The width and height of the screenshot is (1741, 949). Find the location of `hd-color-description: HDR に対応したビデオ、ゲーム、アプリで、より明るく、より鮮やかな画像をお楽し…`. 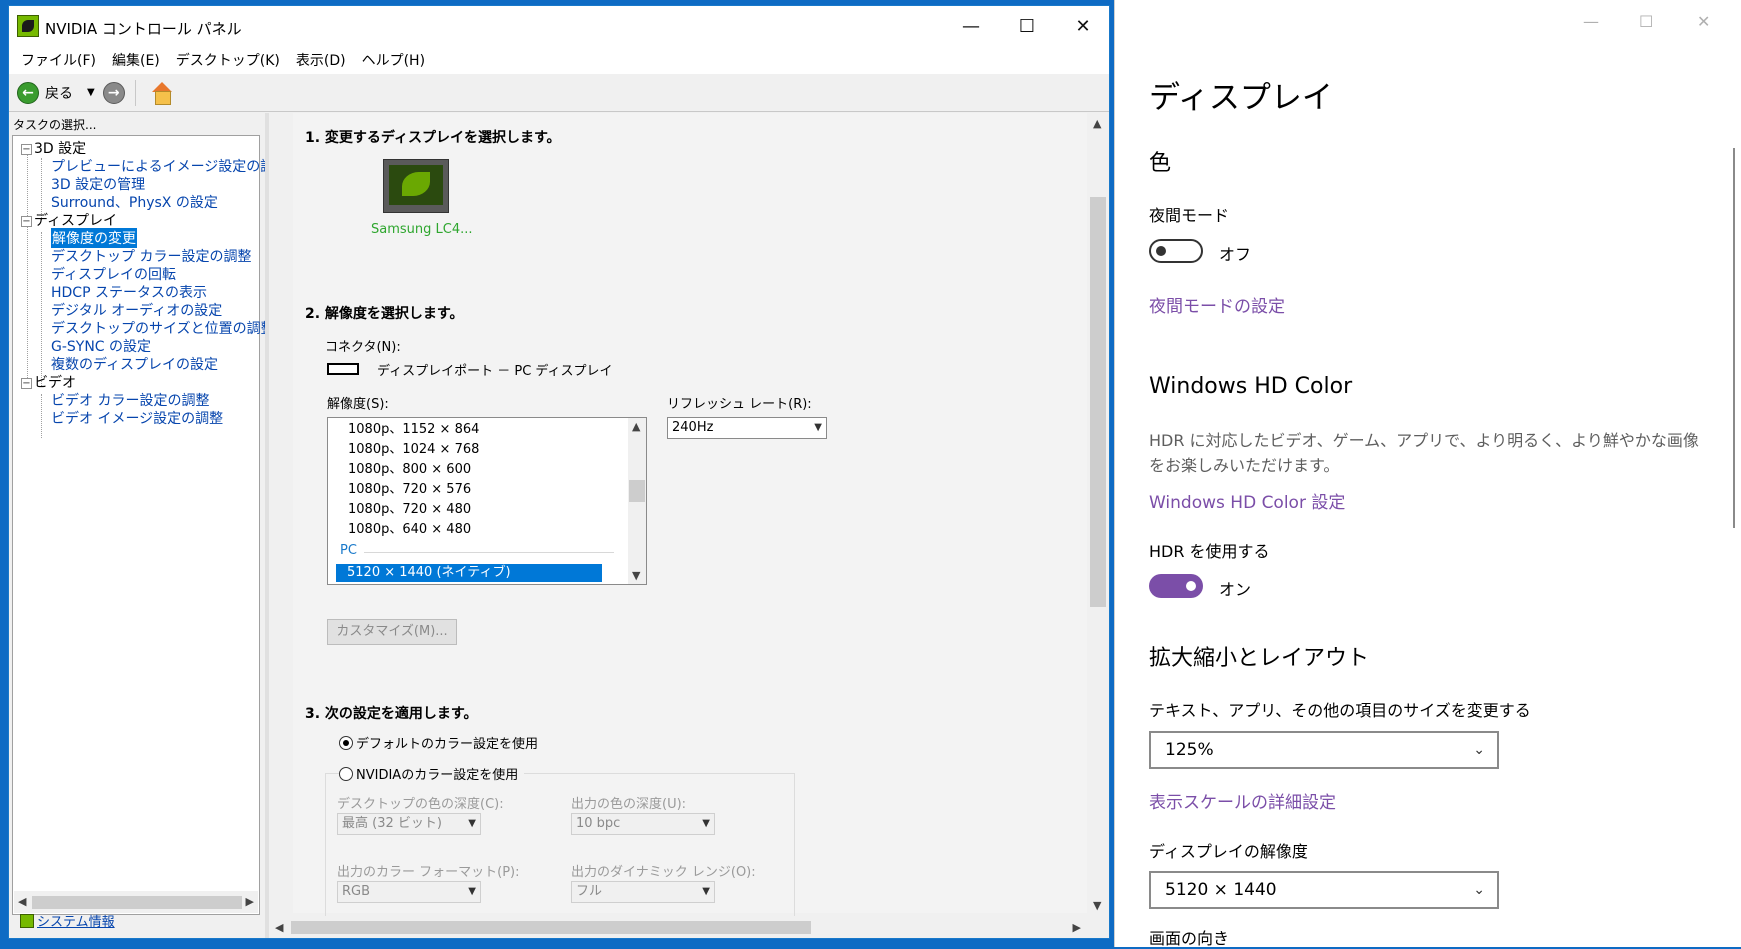

hd-color-description: HDR に対応したビデオ、ゲーム、アプリで、より明るく、より鮮やかな画像をお楽し… is located at coordinates (1424, 453).